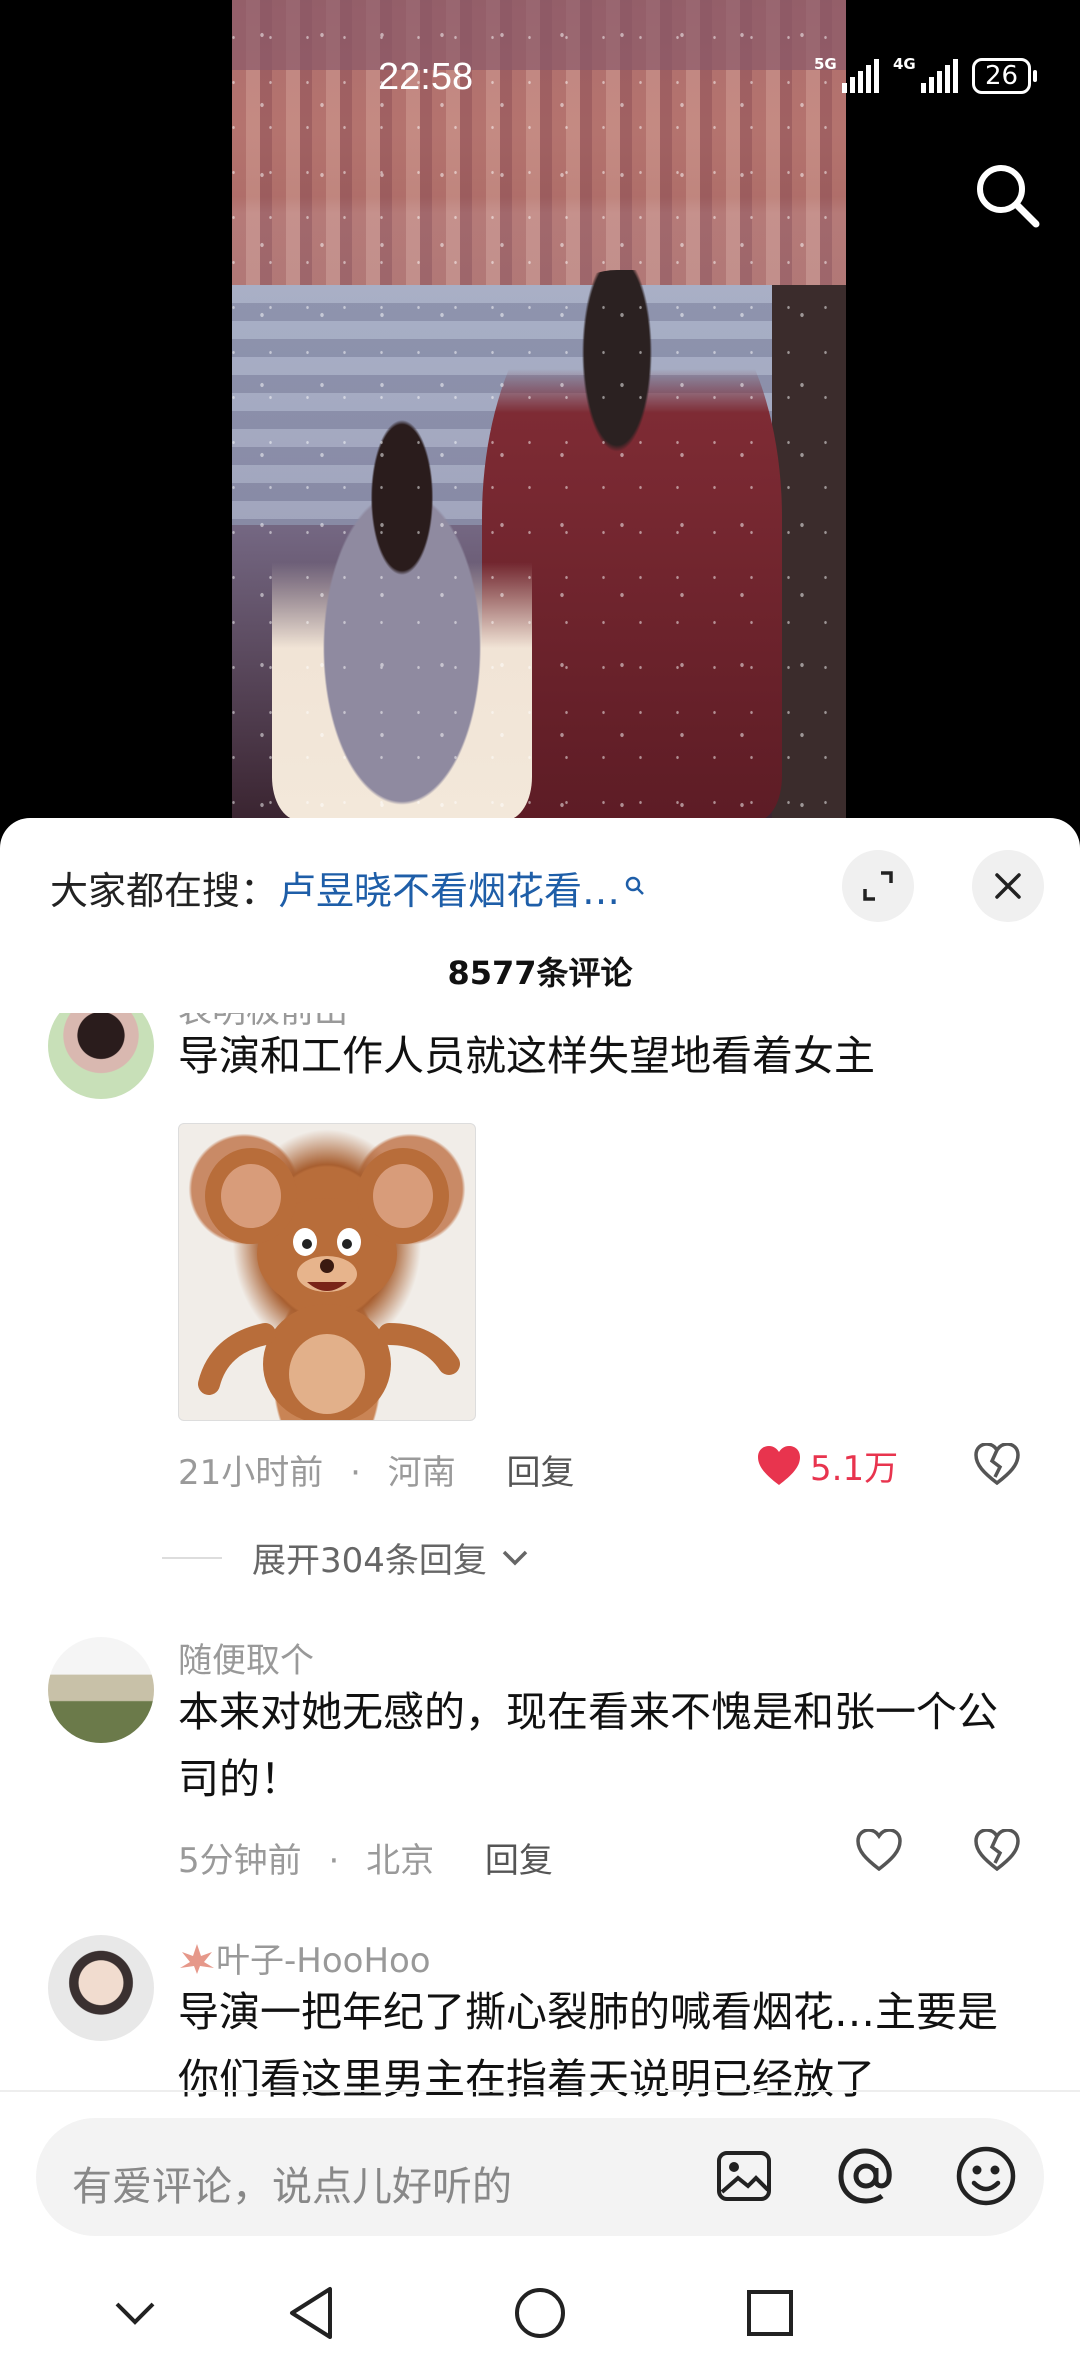  I want to click on heart-filled-icon, so click(779, 1465).